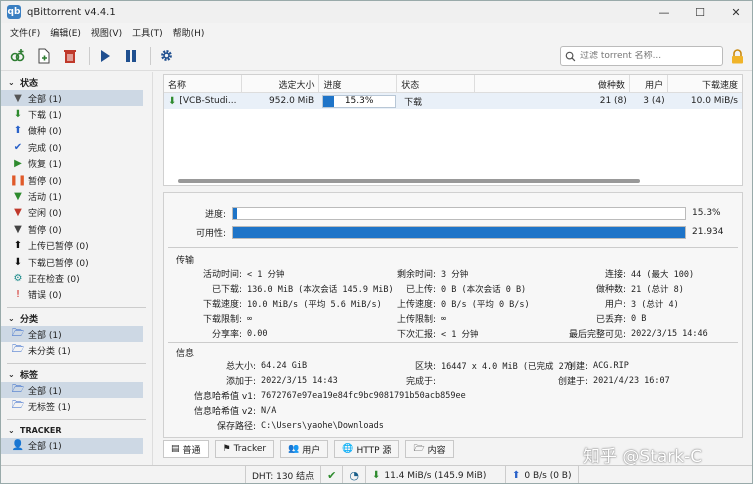 This screenshot has height=484, width=753. Describe the element at coordinates (600, 319) in the screenshot. I see `transfer-field: 已丢弃: 0 B` at that location.